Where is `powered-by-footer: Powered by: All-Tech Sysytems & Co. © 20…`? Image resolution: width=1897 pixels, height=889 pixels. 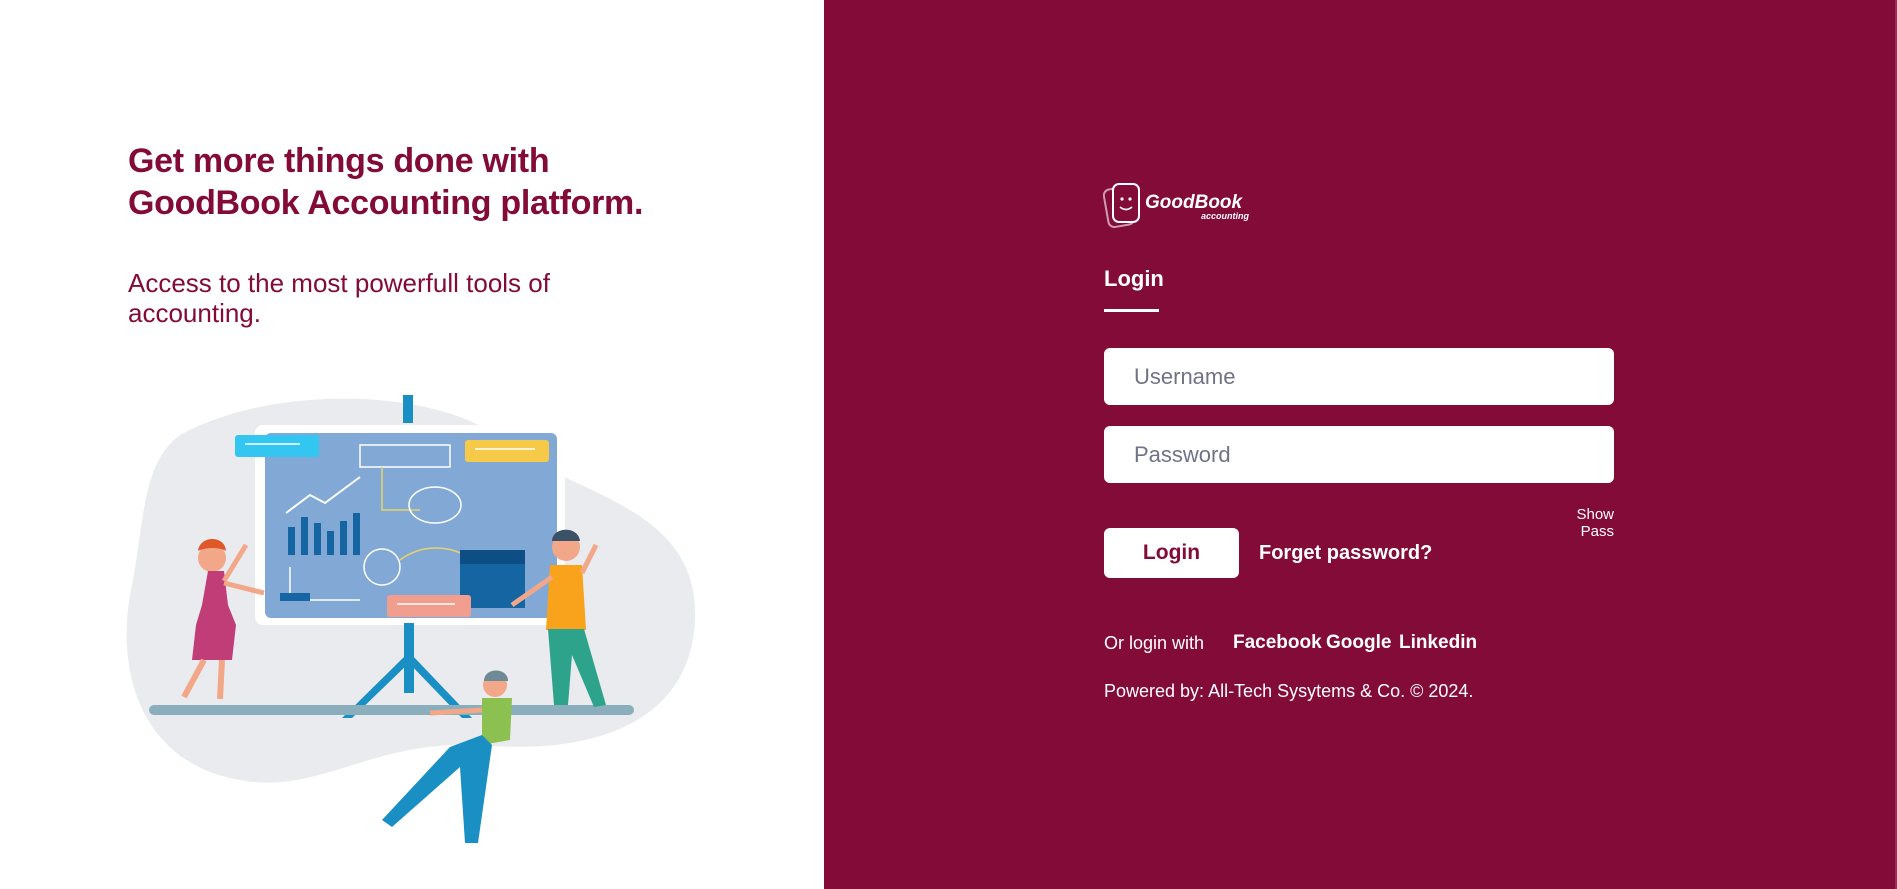
powered-by-footer: Powered by: All-Tech Sysytems & Co. © 20… is located at coordinates (1289, 691).